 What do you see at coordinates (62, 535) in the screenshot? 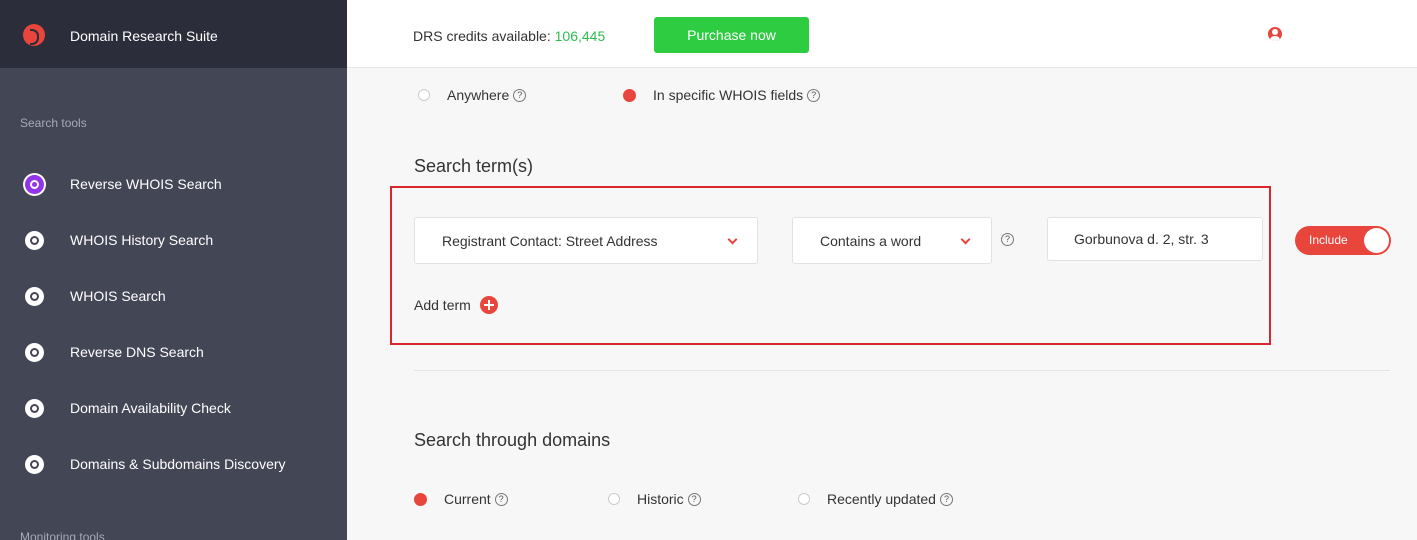
I see `monitoring-tools-label: Monitoring tools` at bounding box center [62, 535].